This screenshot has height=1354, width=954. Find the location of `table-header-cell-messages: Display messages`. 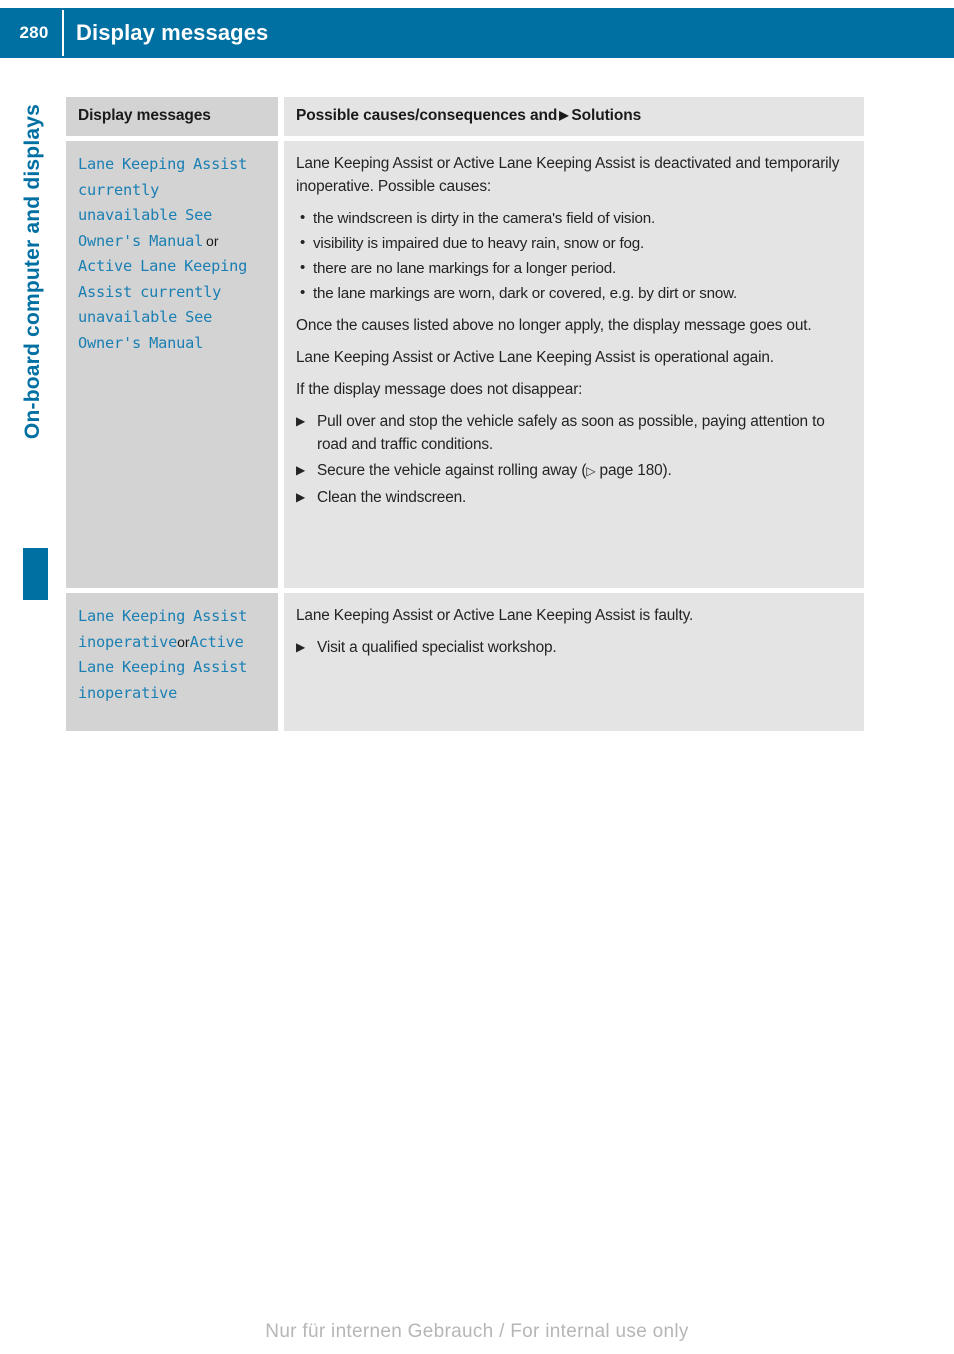

table-header-cell-messages: Display messages is located at coordinates (172, 116).